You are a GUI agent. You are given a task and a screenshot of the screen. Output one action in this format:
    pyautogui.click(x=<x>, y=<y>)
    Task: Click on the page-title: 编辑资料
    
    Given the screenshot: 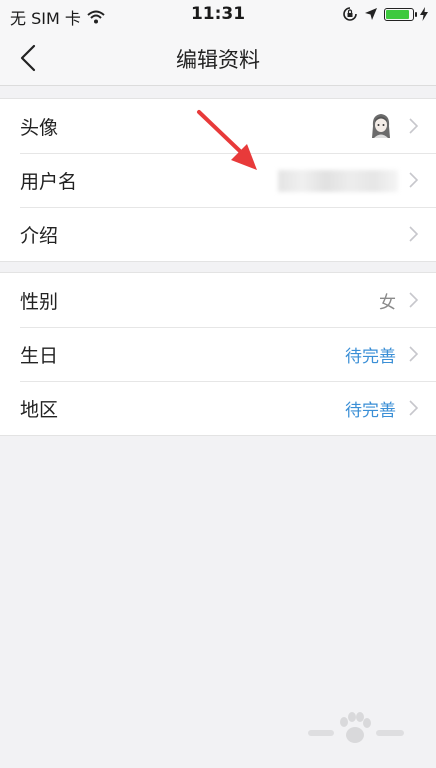 What is the action you would take?
    pyautogui.click(x=218, y=60)
    